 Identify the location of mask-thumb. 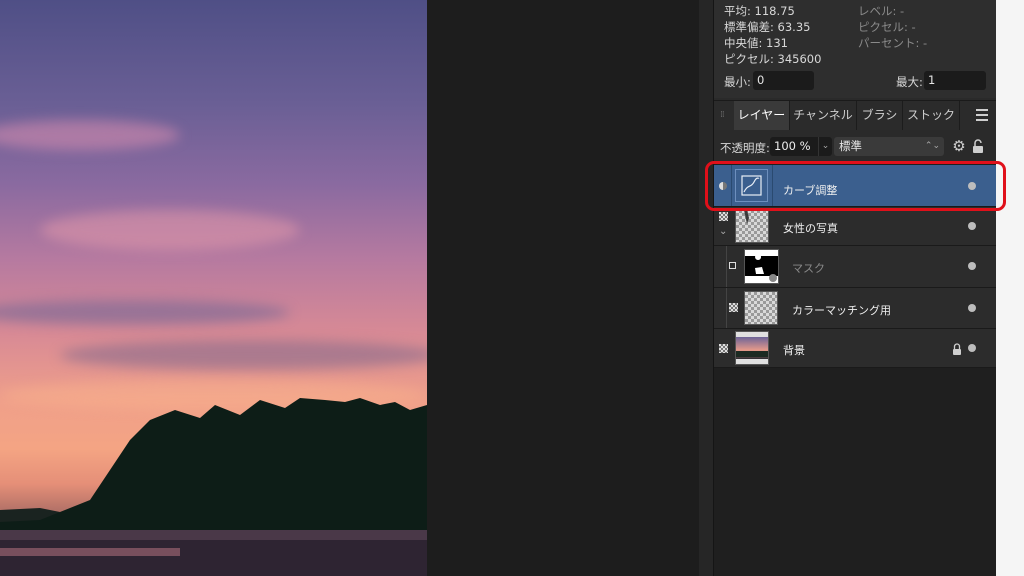
(761, 266).